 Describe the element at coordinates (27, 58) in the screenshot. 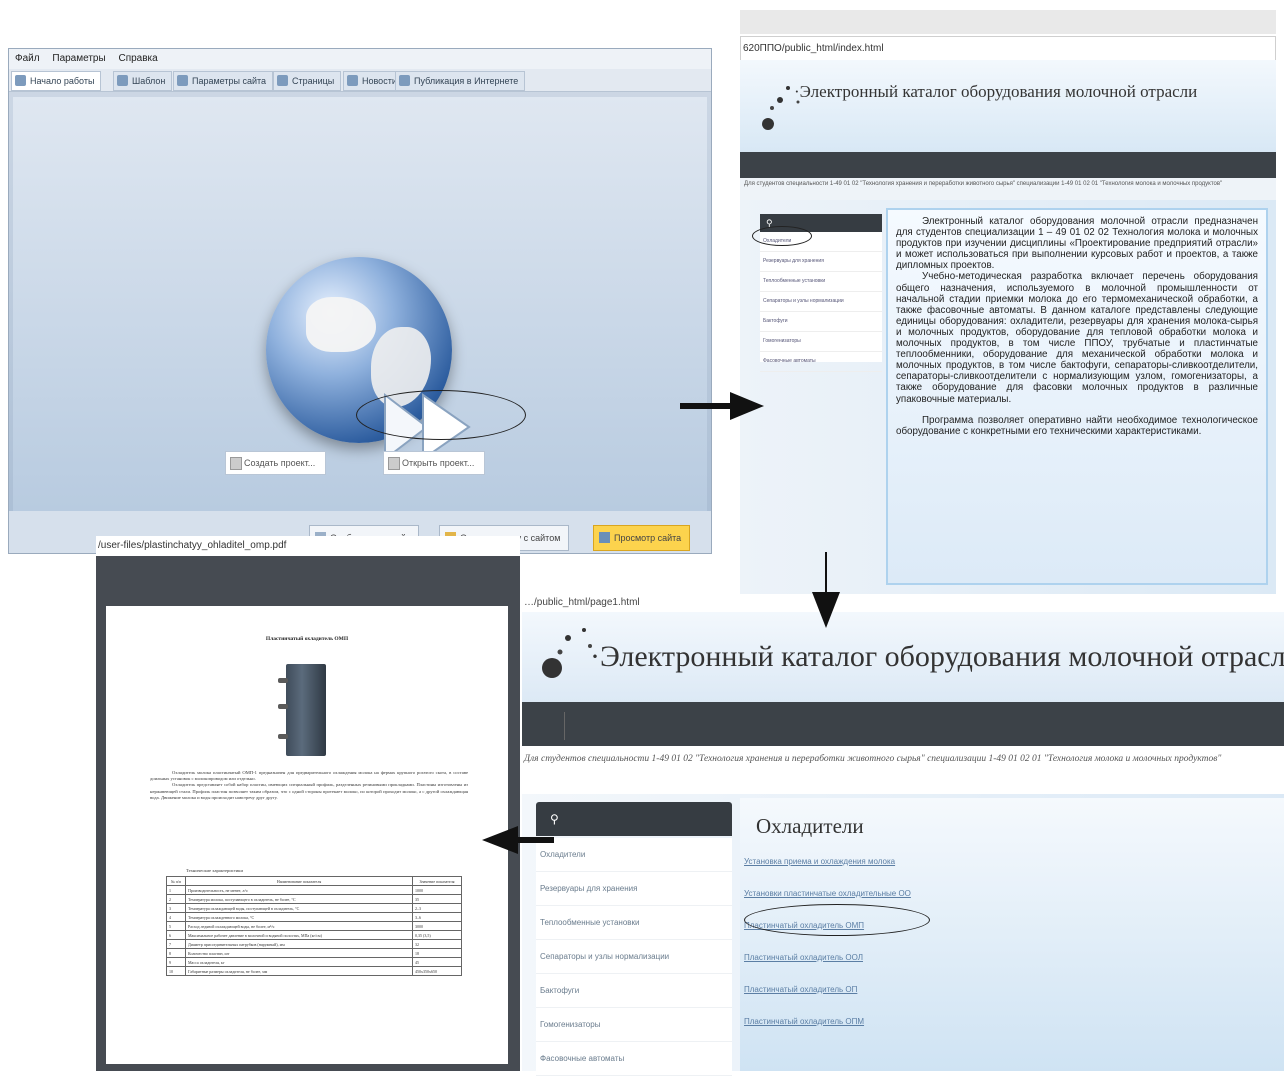

I see `menu-file: Файл` at that location.